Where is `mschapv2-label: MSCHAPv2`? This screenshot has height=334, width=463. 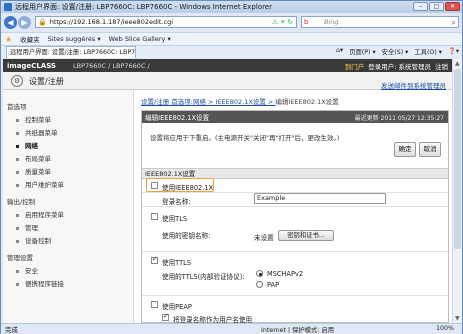 mschapv2-label: MSCHAPv2 is located at coordinates (285, 274).